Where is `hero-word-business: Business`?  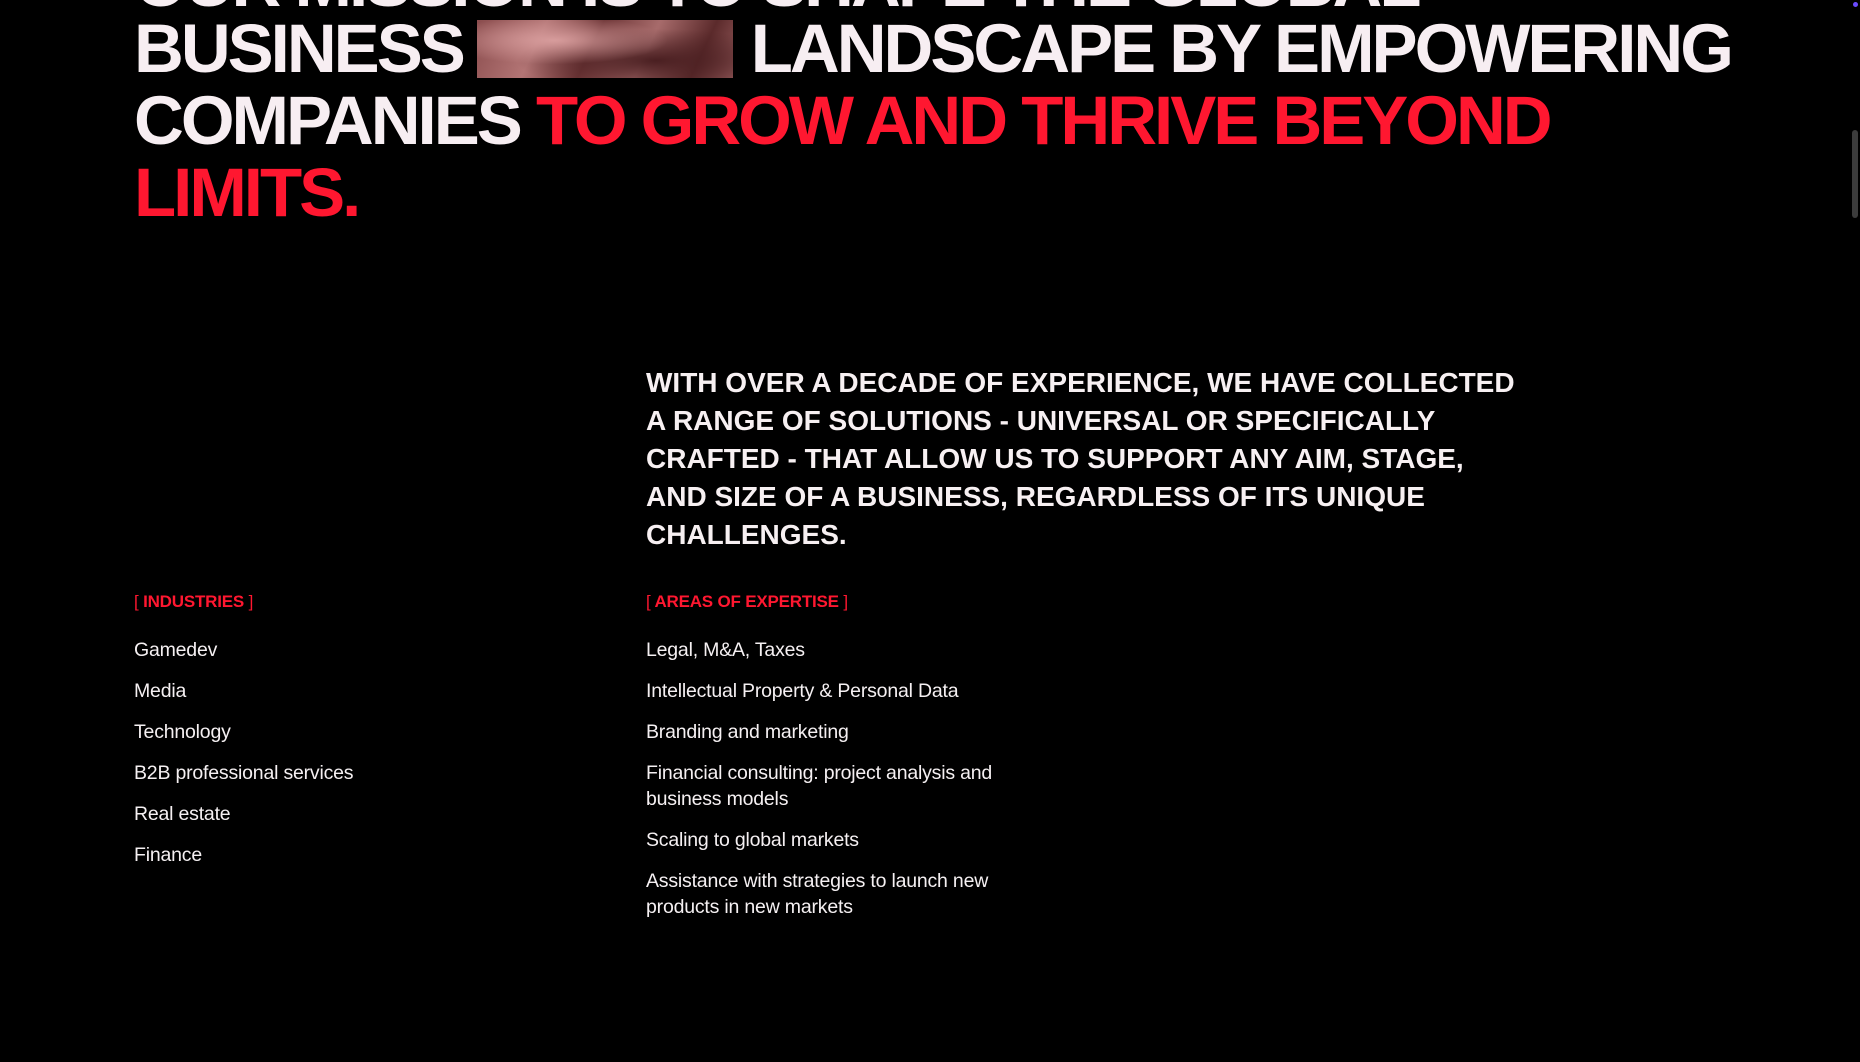 hero-word-business: Business is located at coordinates (300, 48).